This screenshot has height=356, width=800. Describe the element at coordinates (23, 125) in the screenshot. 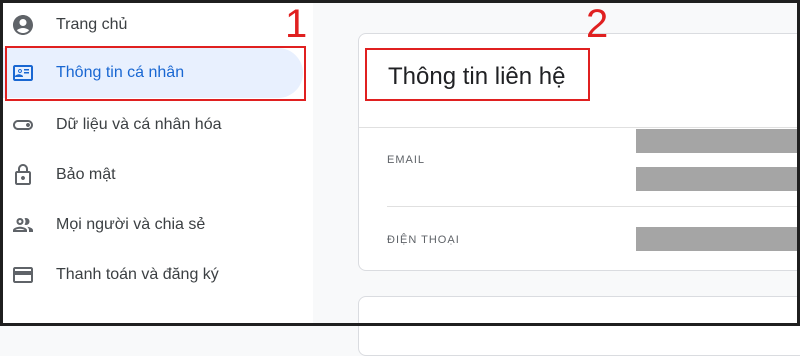

I see `toggle-icon` at that location.